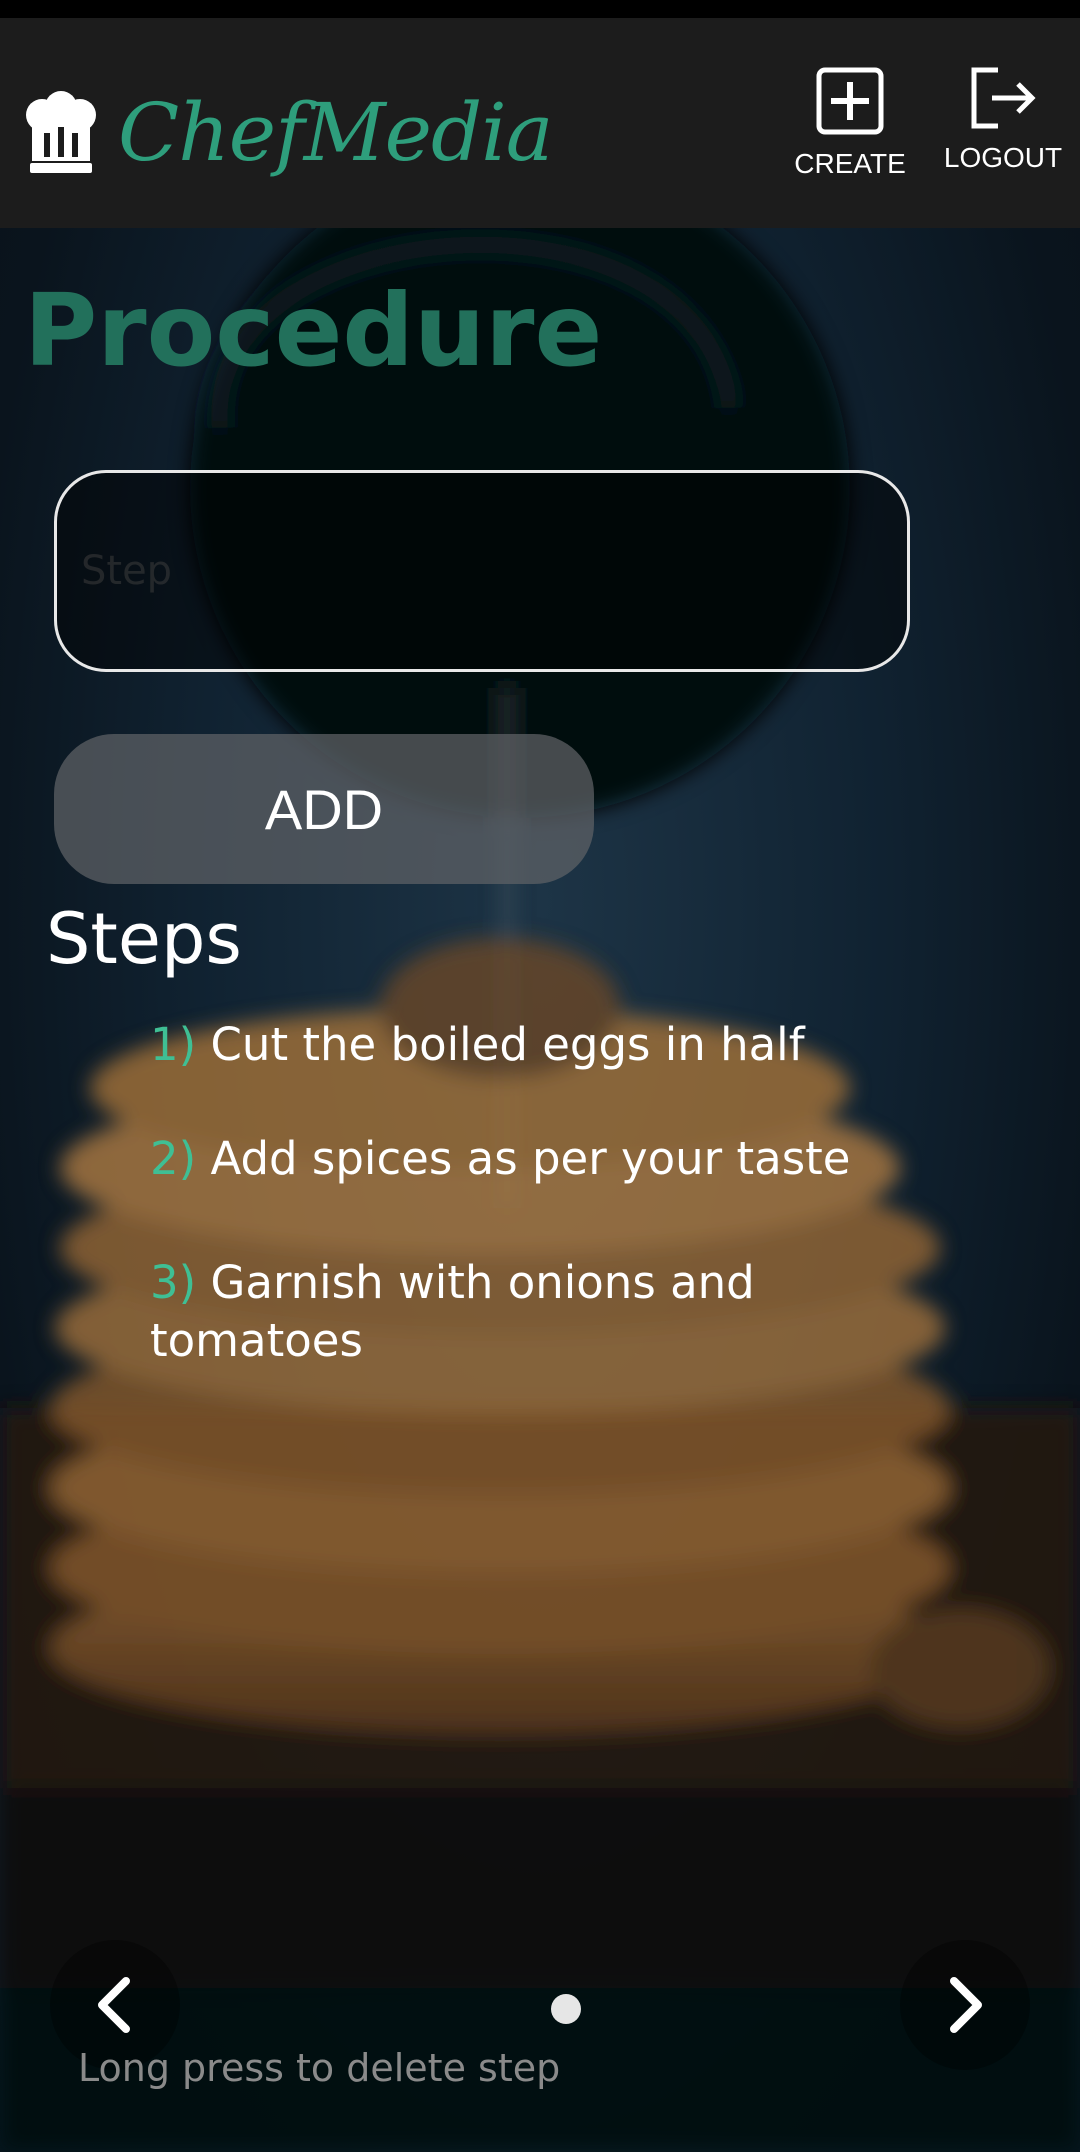  I want to click on step-text: Cut the boiled eggs in half, so click(507, 1044).